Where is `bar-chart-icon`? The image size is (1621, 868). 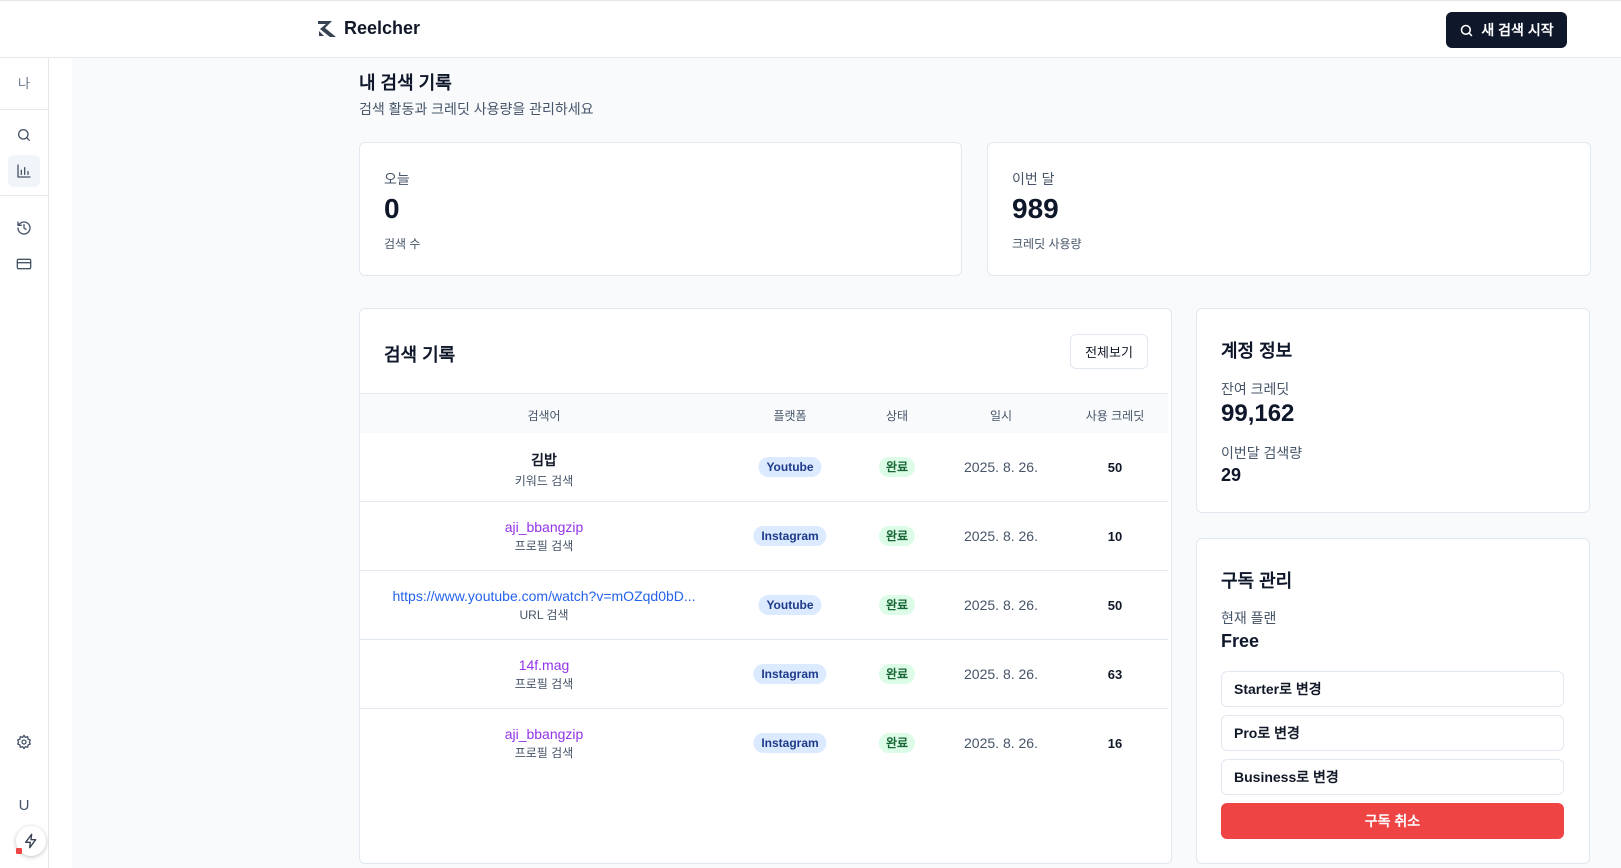
bar-chart-icon is located at coordinates (24, 171).